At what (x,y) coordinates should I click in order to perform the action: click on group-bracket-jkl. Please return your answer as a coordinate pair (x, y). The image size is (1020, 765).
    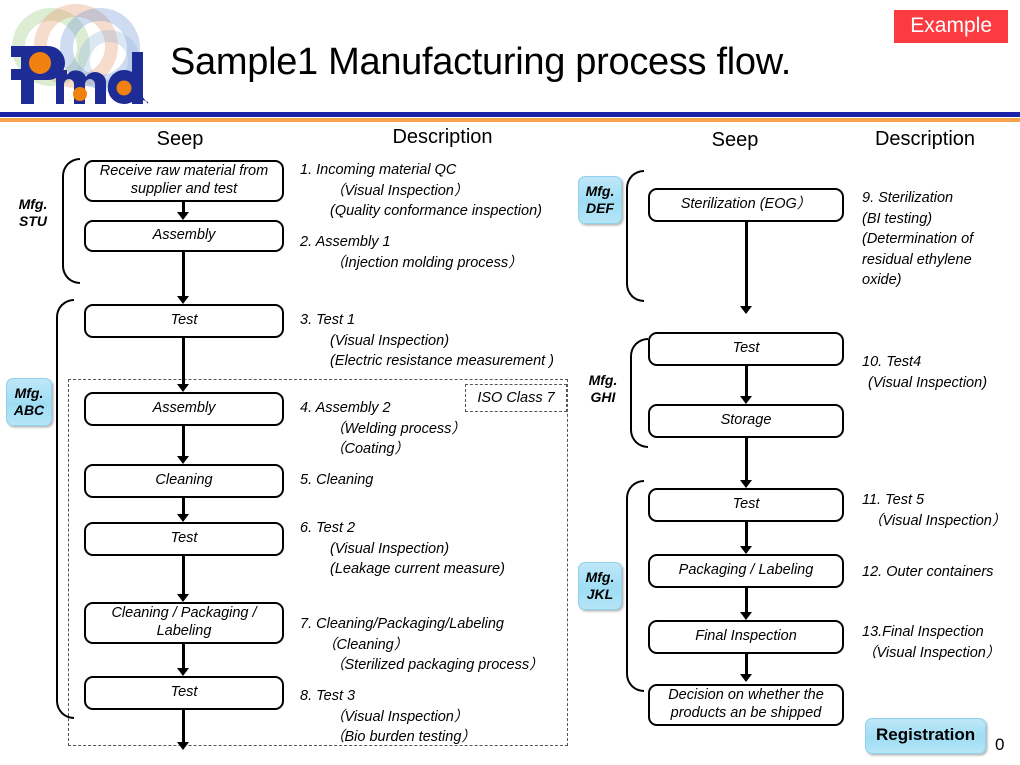
    Looking at the image, I should click on (635, 586).